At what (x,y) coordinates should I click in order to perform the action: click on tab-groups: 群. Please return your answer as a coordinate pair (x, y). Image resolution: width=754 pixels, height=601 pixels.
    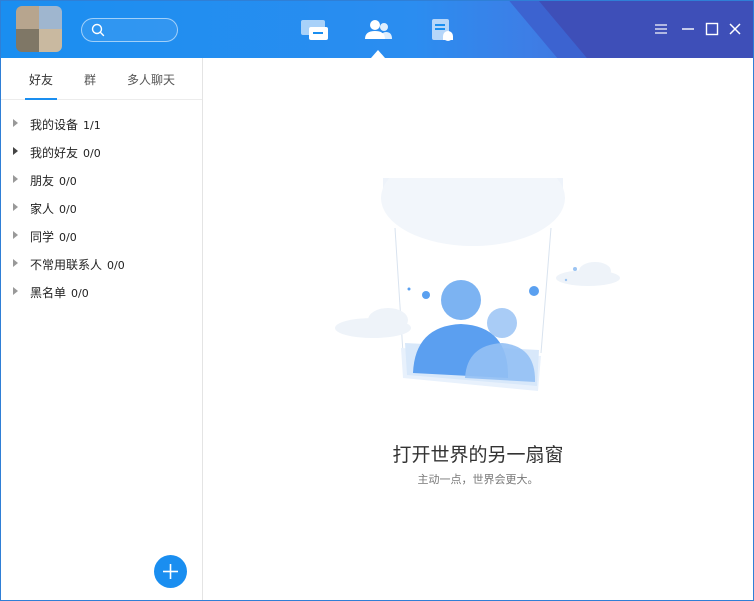
    Looking at the image, I should click on (90, 79).